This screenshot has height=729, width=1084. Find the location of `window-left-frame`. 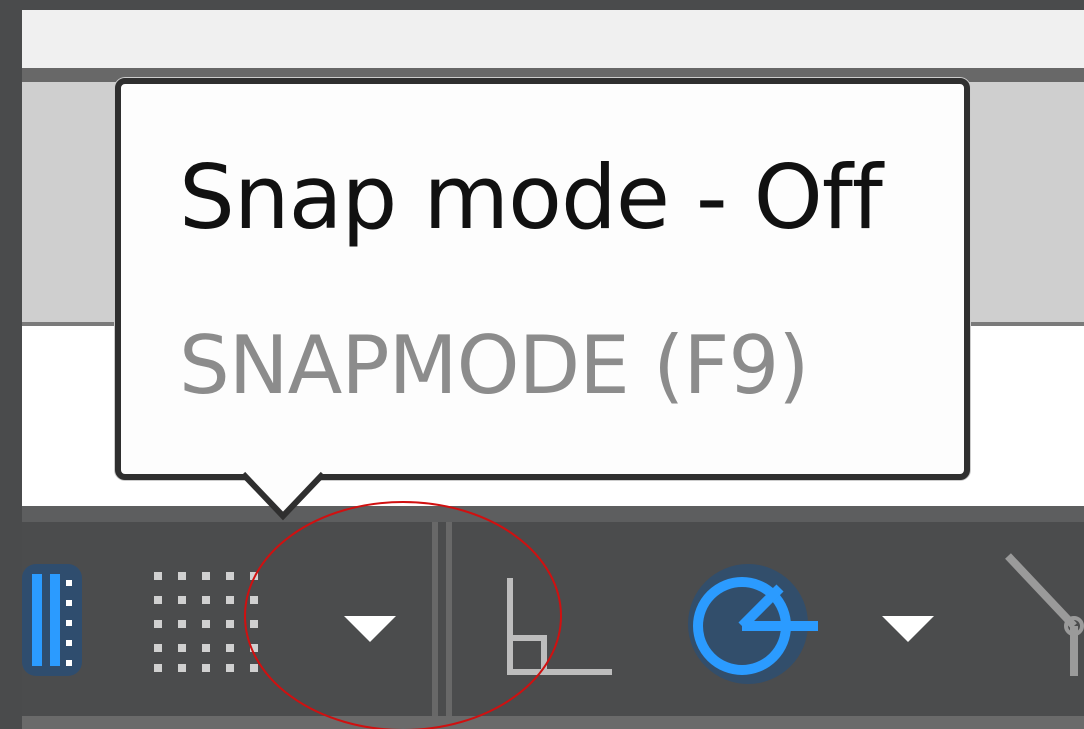

window-left-frame is located at coordinates (11, 364).